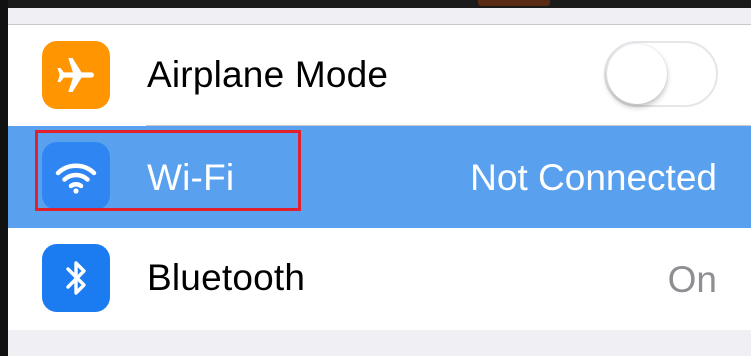 The image size is (751, 356). Describe the element at coordinates (191, 177) in the screenshot. I see `wifi-label: Wi-Fi` at that location.